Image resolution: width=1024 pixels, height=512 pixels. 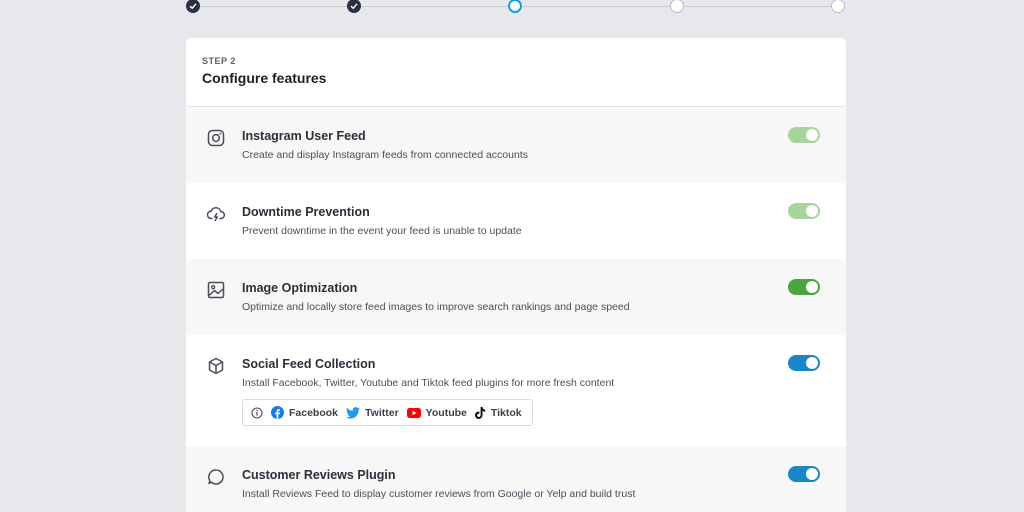 I want to click on feature-title: Instagram User Feed, so click(x=304, y=136).